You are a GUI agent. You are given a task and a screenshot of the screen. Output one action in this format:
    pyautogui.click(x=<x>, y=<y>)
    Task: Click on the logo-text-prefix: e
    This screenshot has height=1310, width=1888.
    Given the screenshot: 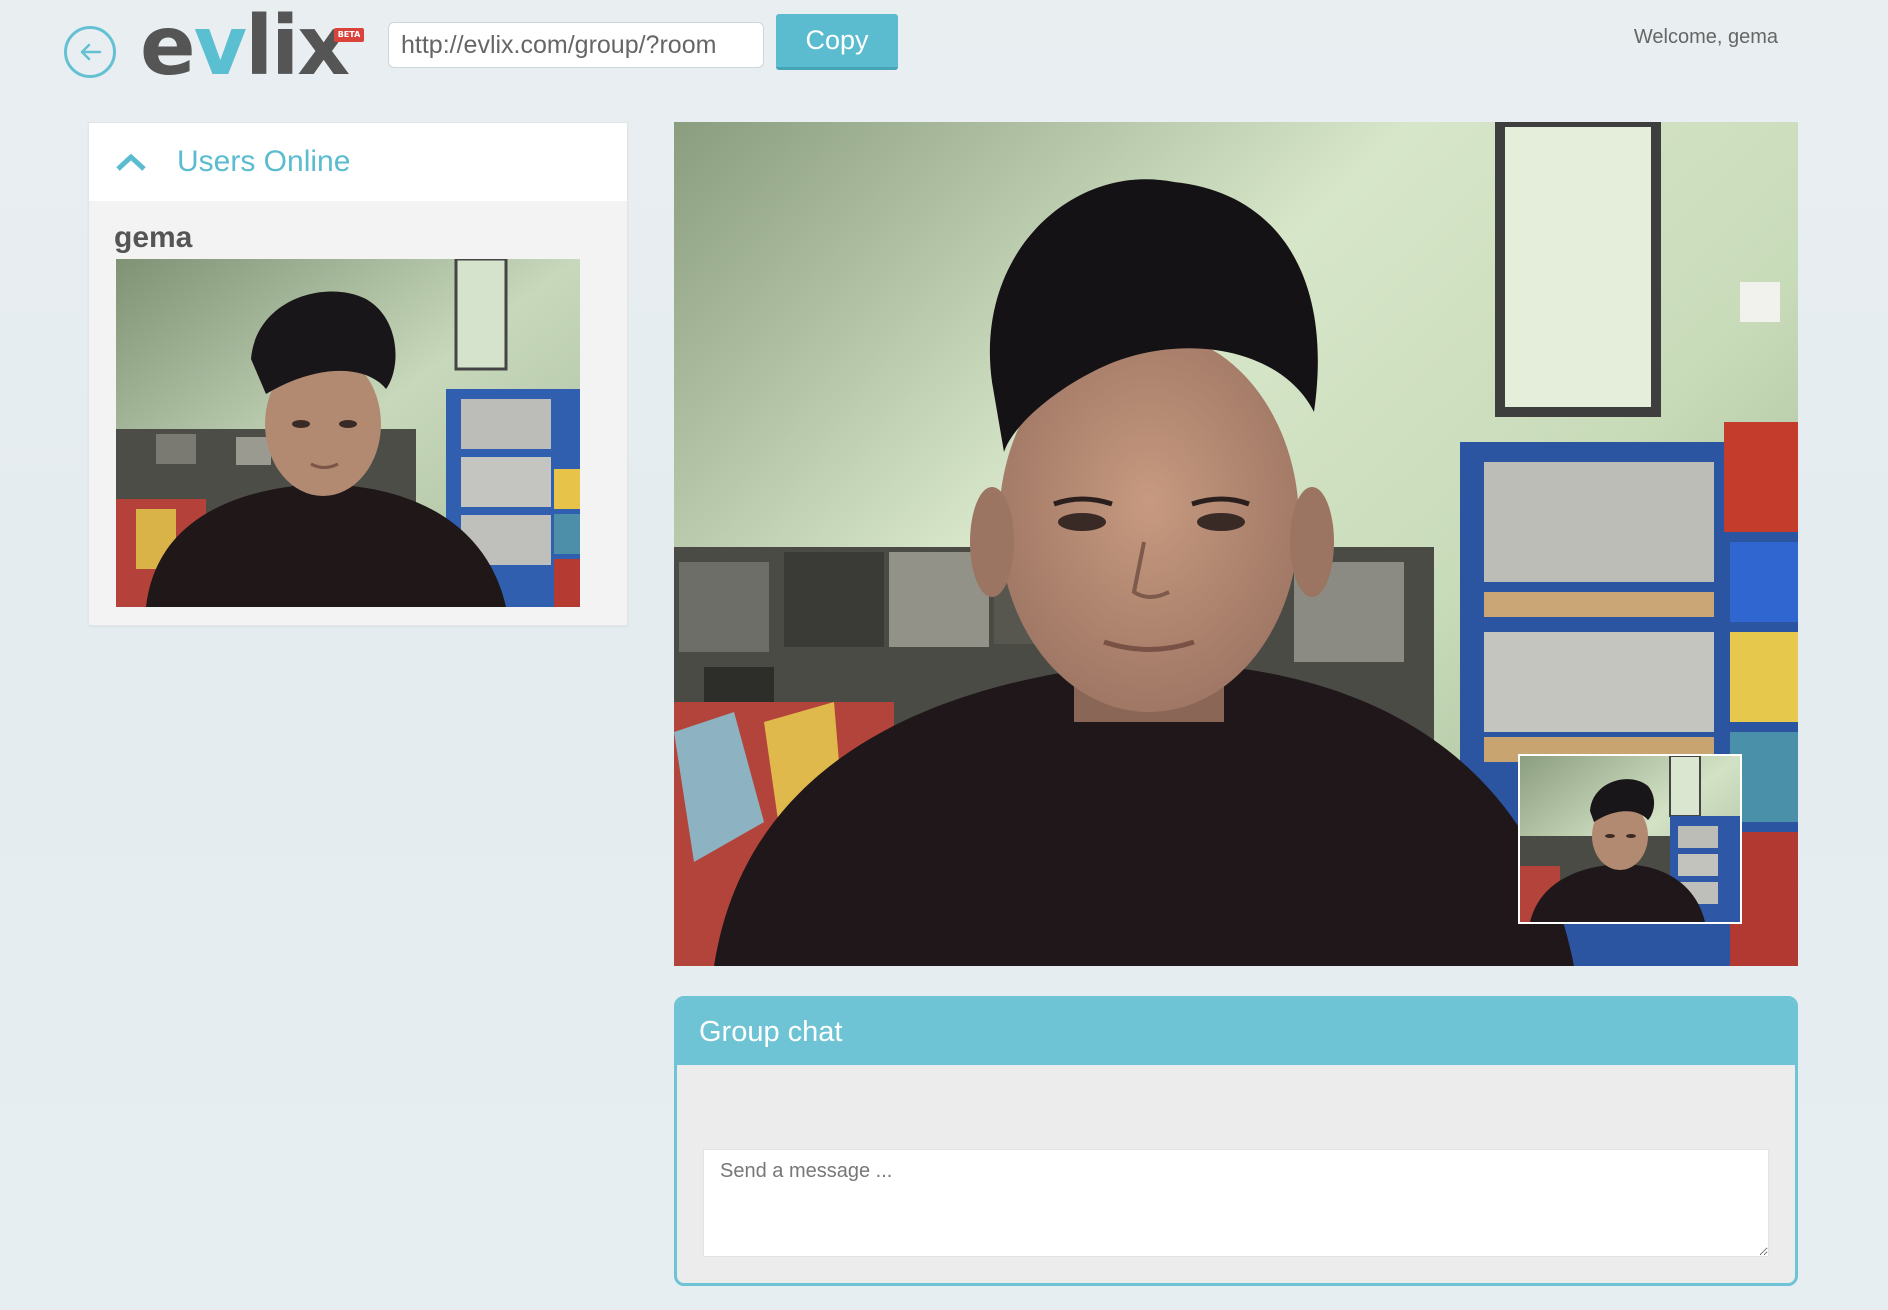 What is the action you would take?
    pyautogui.click(x=168, y=47)
    